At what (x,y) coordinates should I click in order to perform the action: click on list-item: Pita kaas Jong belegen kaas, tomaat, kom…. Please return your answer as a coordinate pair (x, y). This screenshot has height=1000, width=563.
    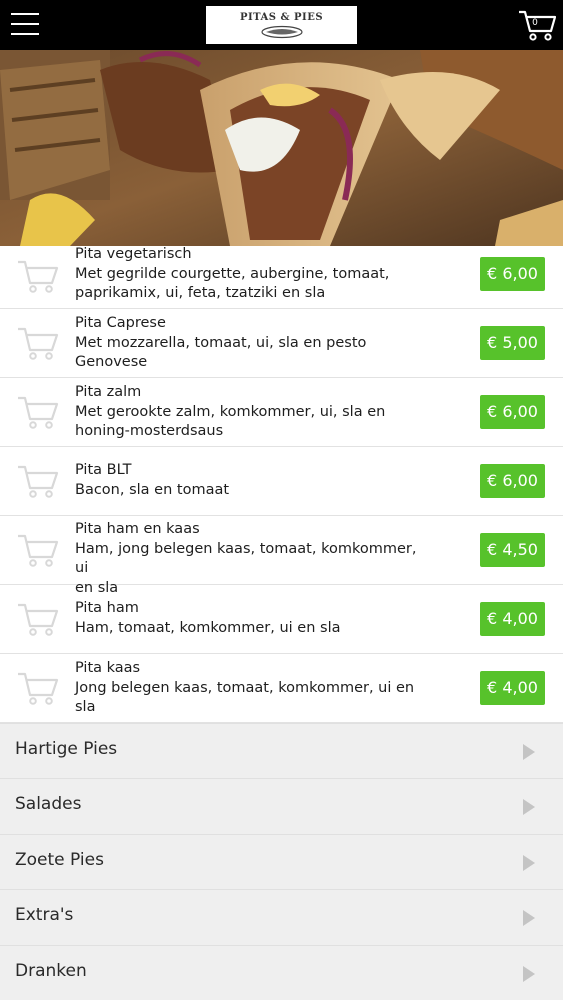
    Looking at the image, I should click on (281, 688).